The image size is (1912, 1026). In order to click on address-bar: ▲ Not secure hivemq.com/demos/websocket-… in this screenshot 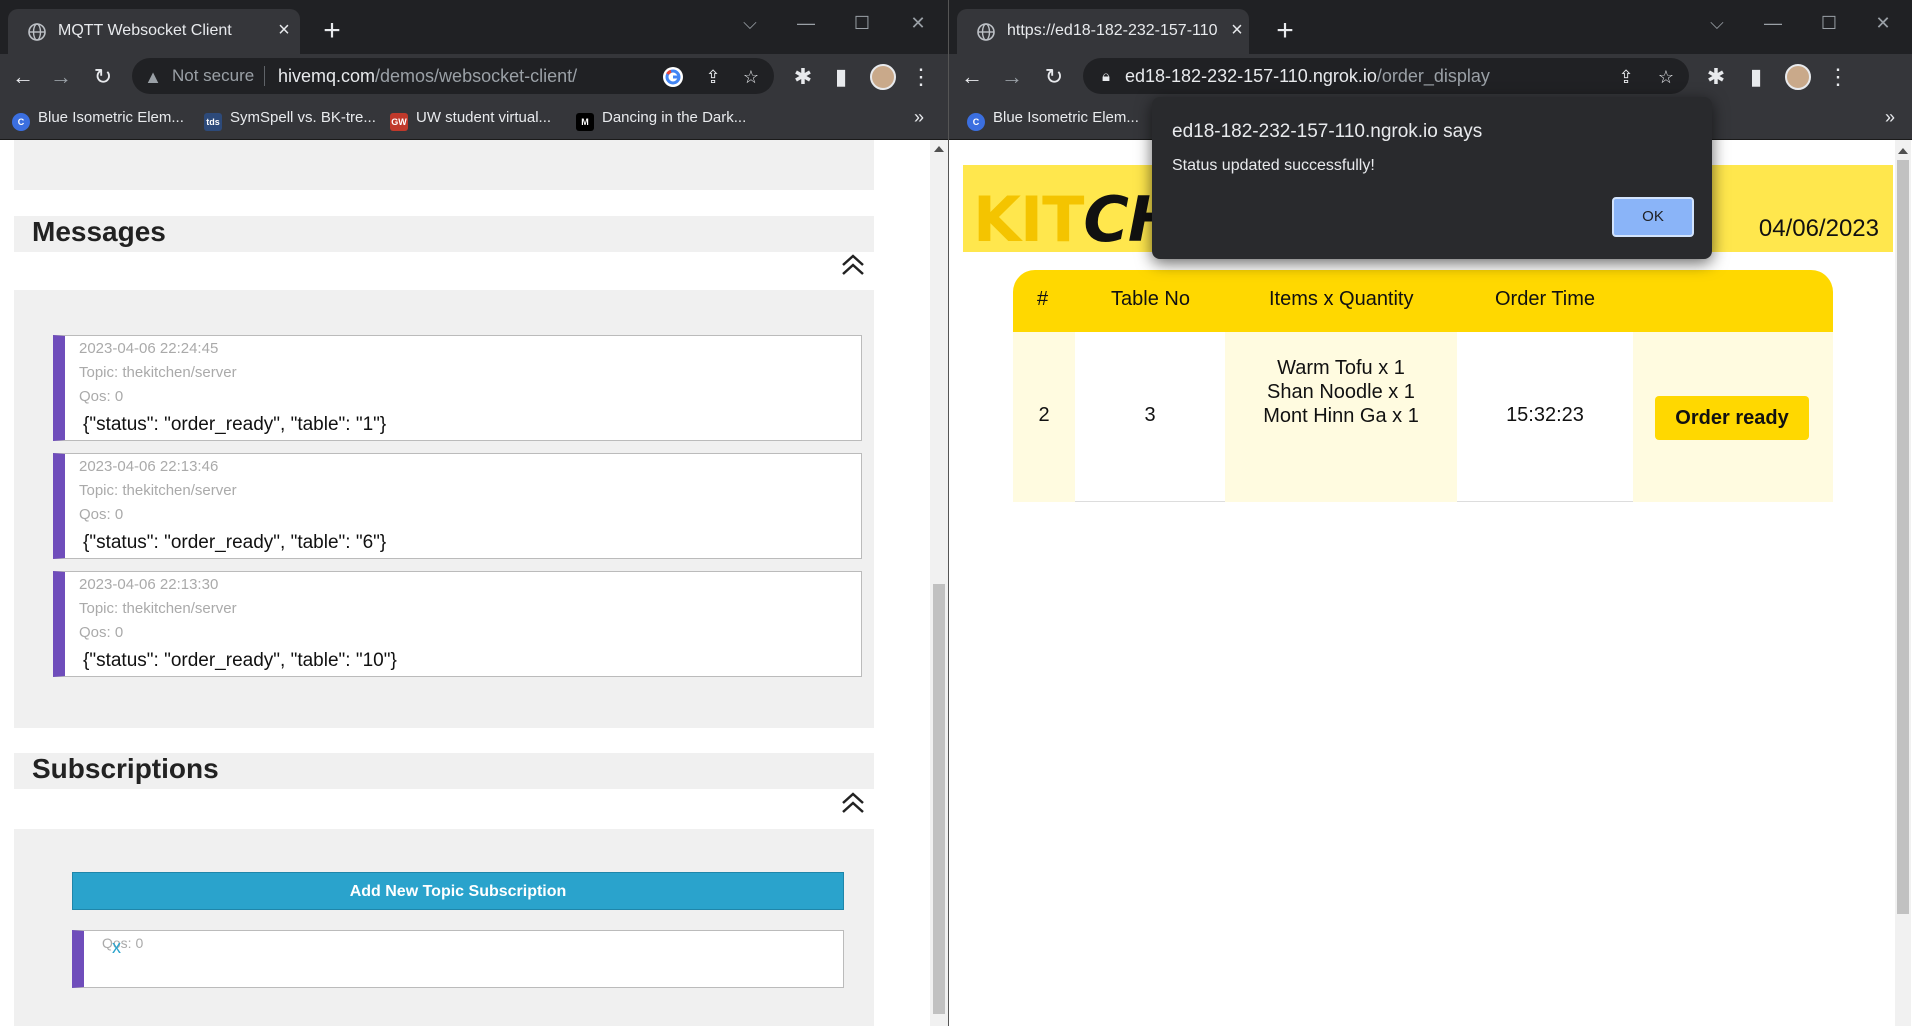, I will do `click(453, 76)`.